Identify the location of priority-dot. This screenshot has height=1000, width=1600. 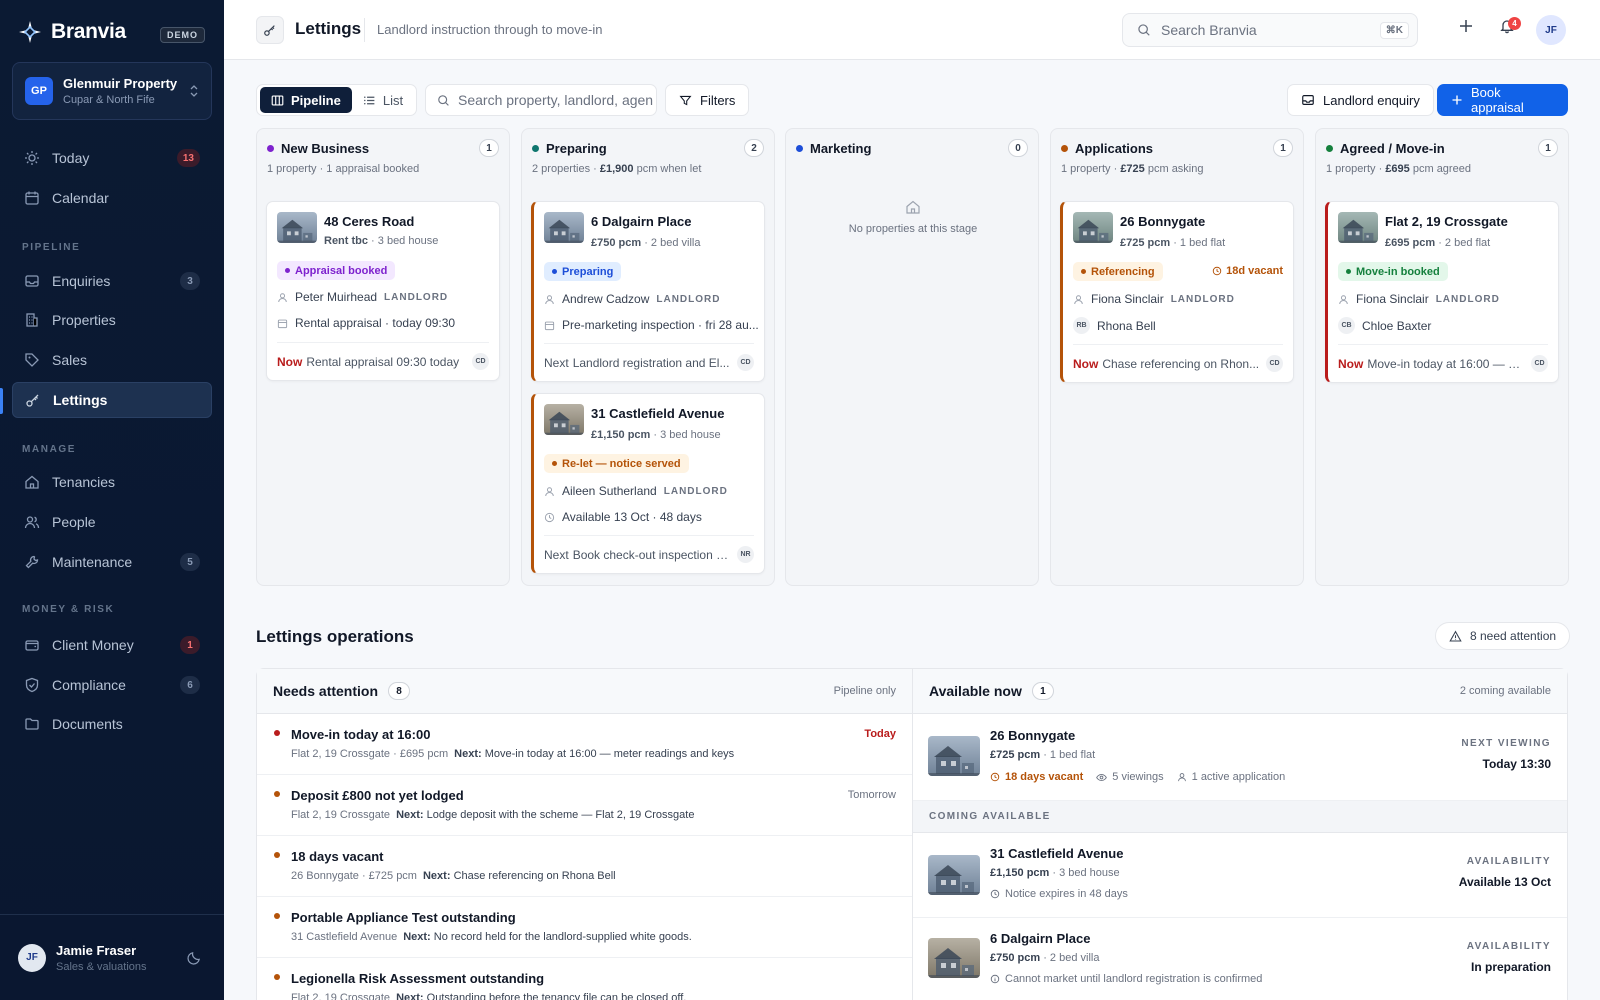
(277, 794).